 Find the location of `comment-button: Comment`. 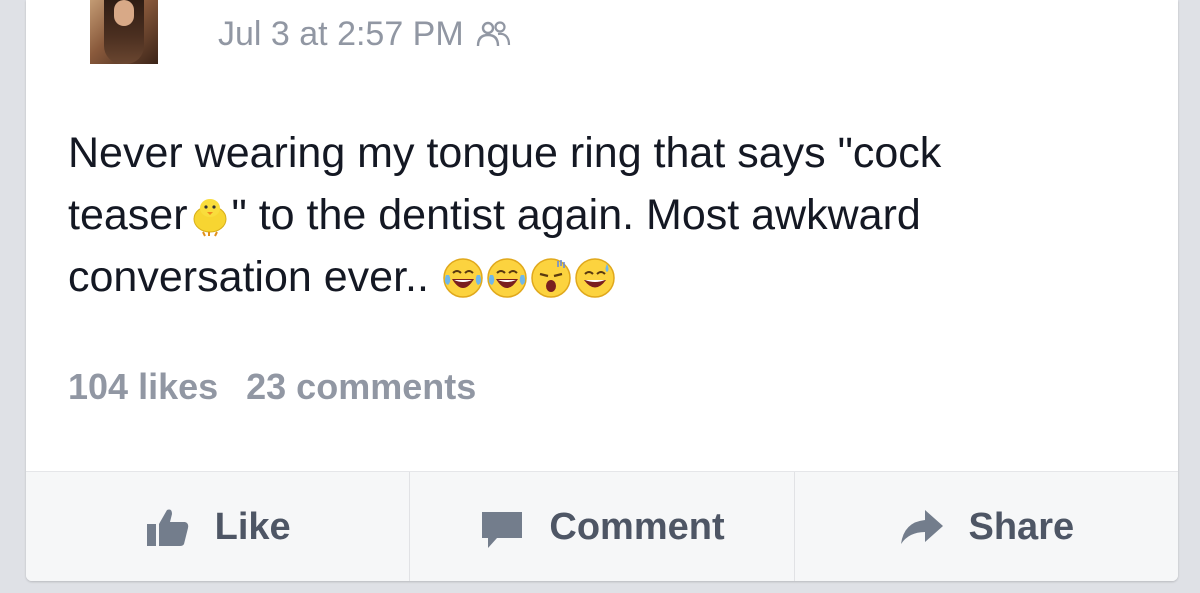

comment-button: Comment is located at coordinates (602, 526).